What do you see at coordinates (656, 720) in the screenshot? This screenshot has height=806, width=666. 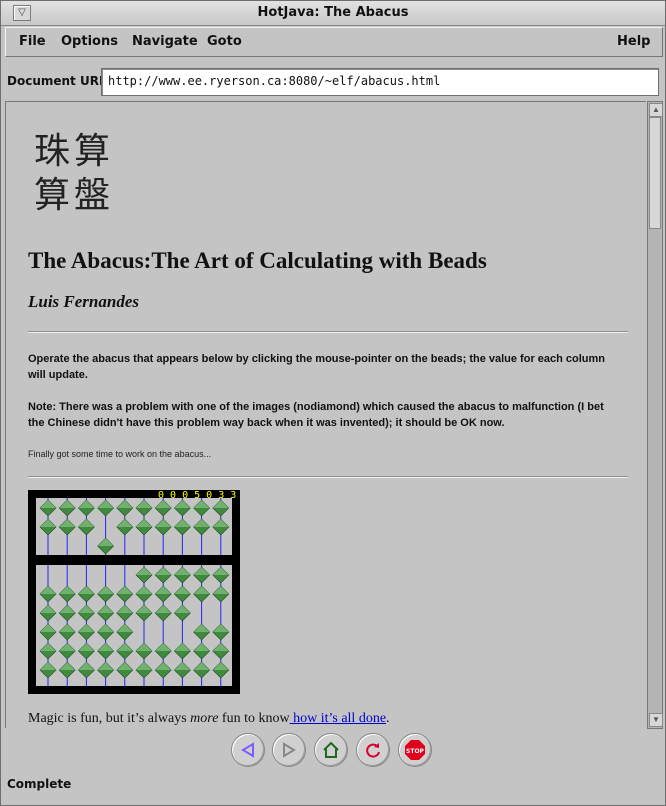 I see `scroll-down-icon: ▼` at bounding box center [656, 720].